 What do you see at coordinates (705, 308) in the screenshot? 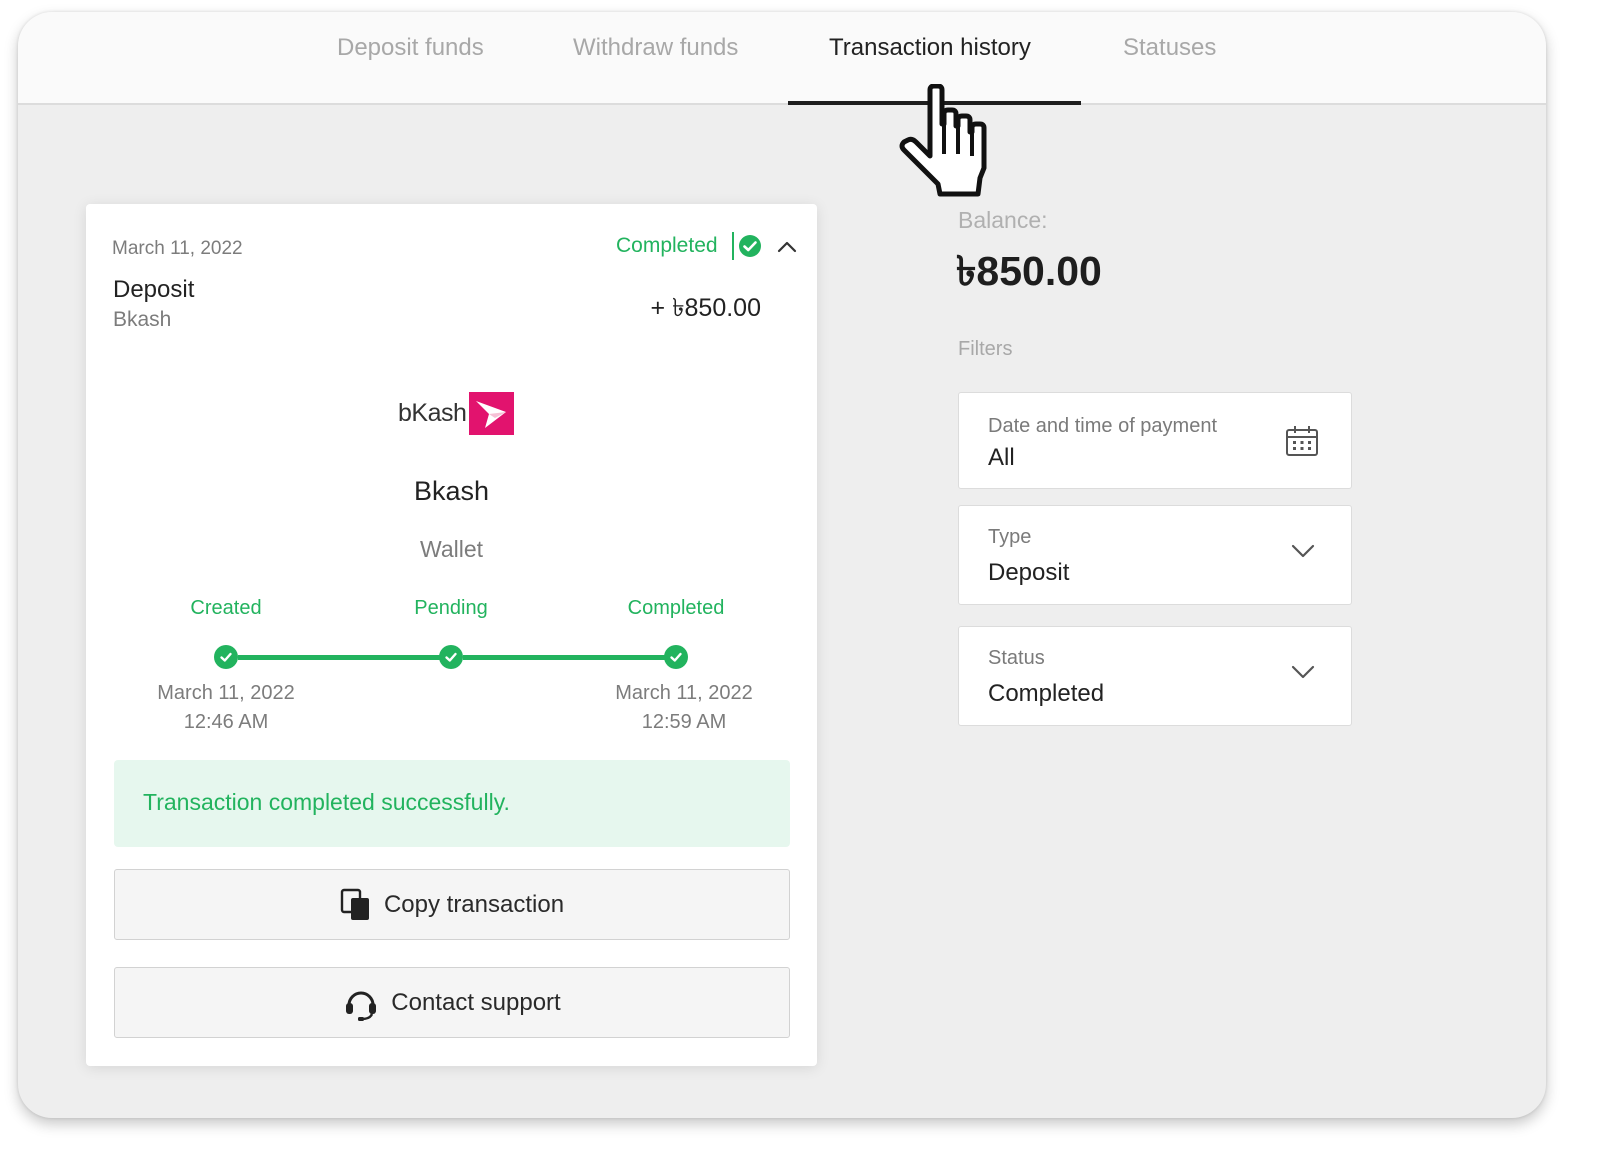
I see `transaction-amount: + ৳850.00` at bounding box center [705, 308].